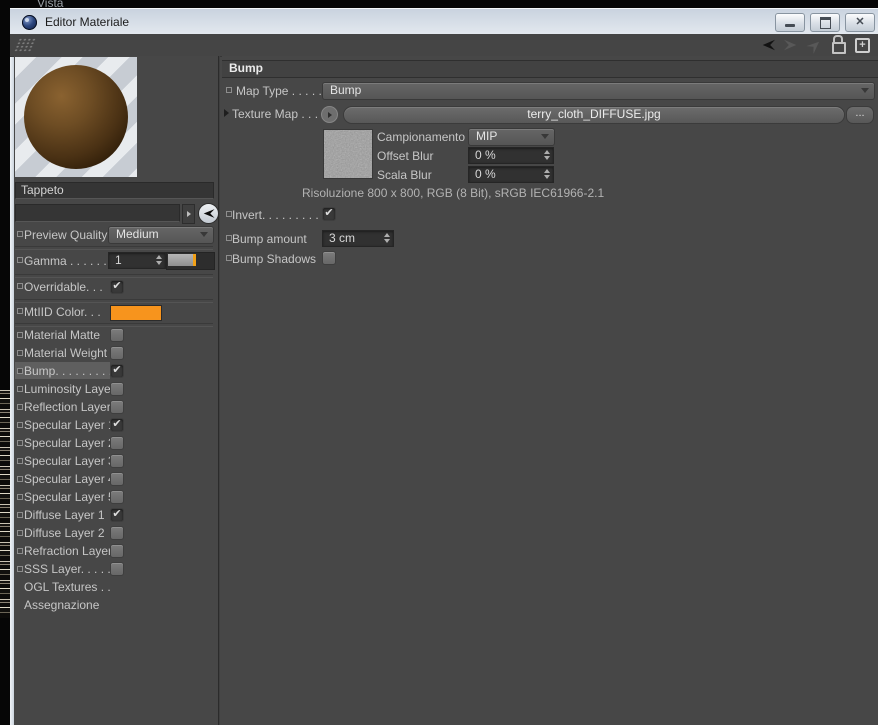 The image size is (878, 725). I want to click on channel-row: Specular Layer 2✔, so click(116, 443).